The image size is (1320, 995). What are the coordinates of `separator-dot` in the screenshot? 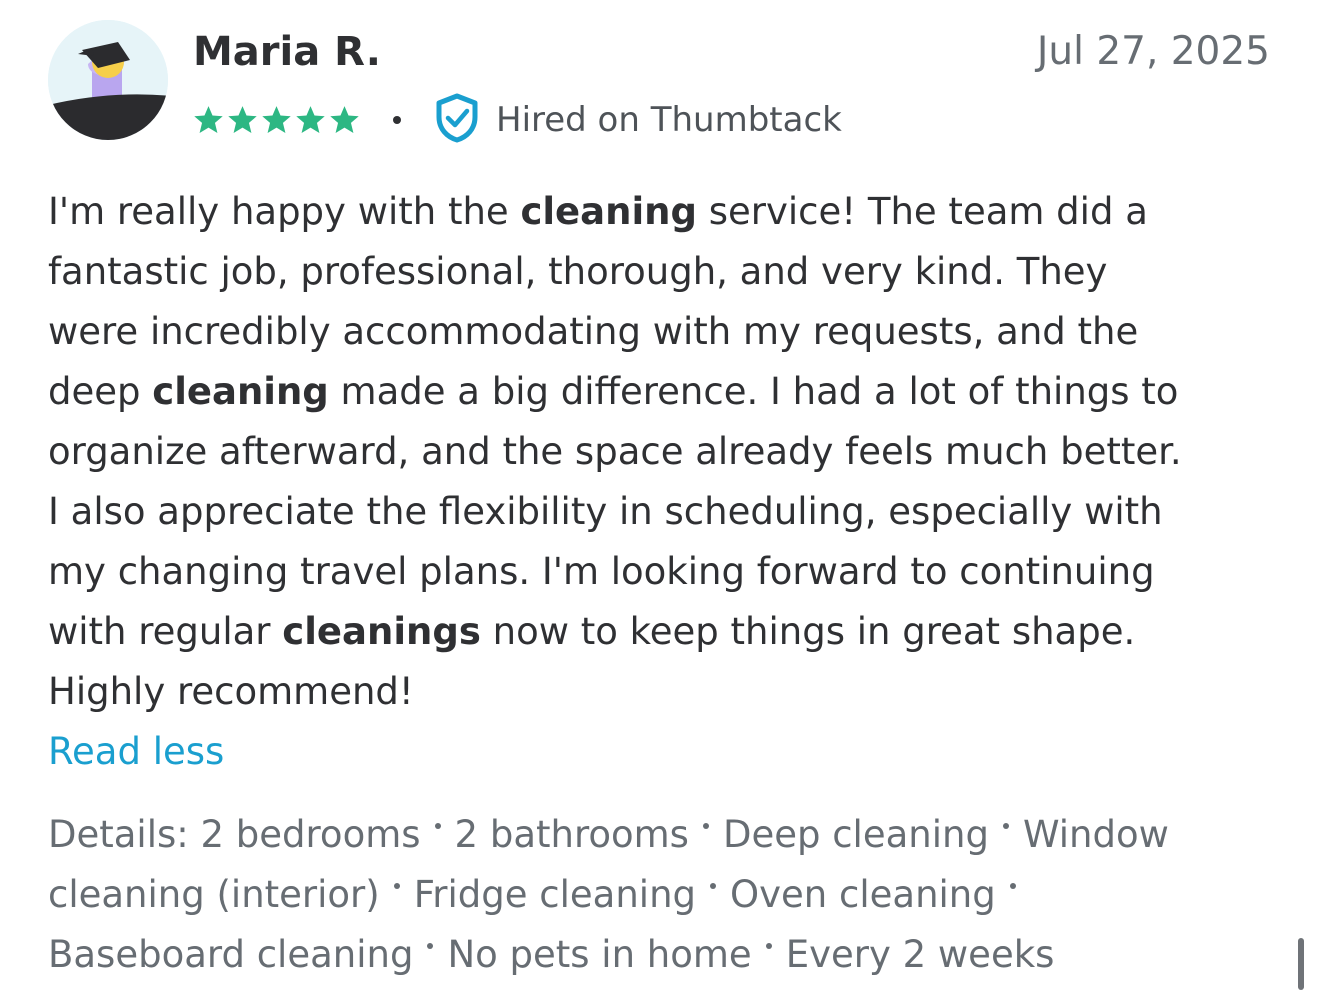 It's located at (397, 120).